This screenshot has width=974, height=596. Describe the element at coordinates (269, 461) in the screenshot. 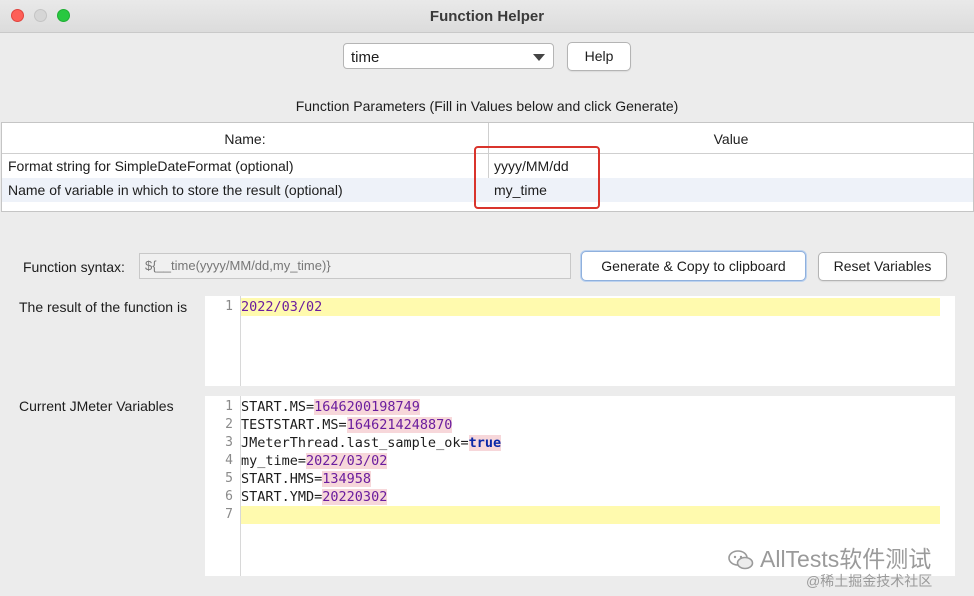

I see `variable-key: my_time` at that location.